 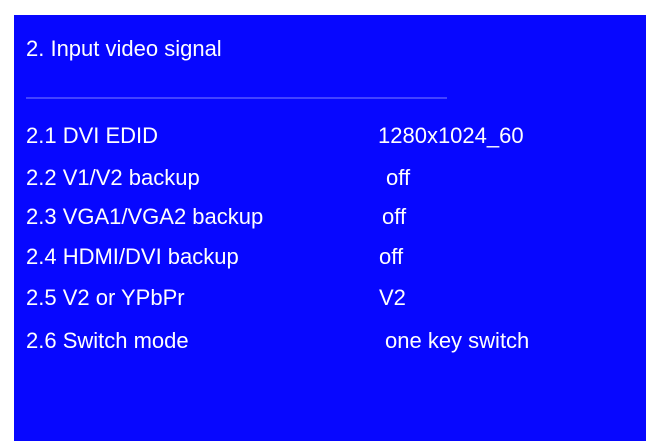 I want to click on menu-item-vga1-vga2-backup-label: 2.3 VGA1/VGA2 backup, so click(x=144, y=217).